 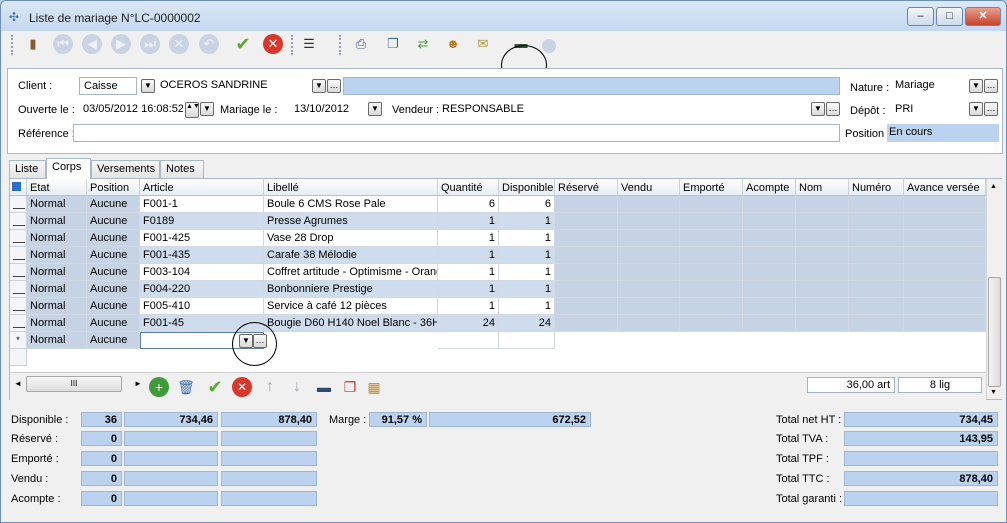 I want to click on col-header-article: Article, so click(x=202, y=187).